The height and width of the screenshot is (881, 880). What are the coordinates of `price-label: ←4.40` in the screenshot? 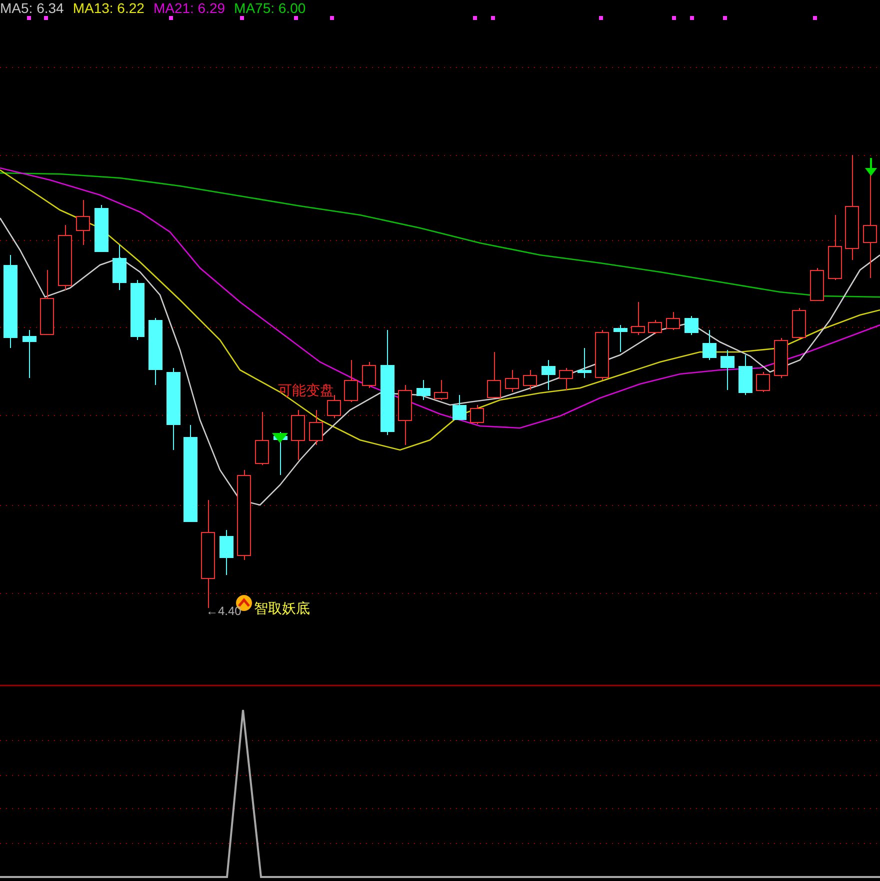 It's located at (224, 611).